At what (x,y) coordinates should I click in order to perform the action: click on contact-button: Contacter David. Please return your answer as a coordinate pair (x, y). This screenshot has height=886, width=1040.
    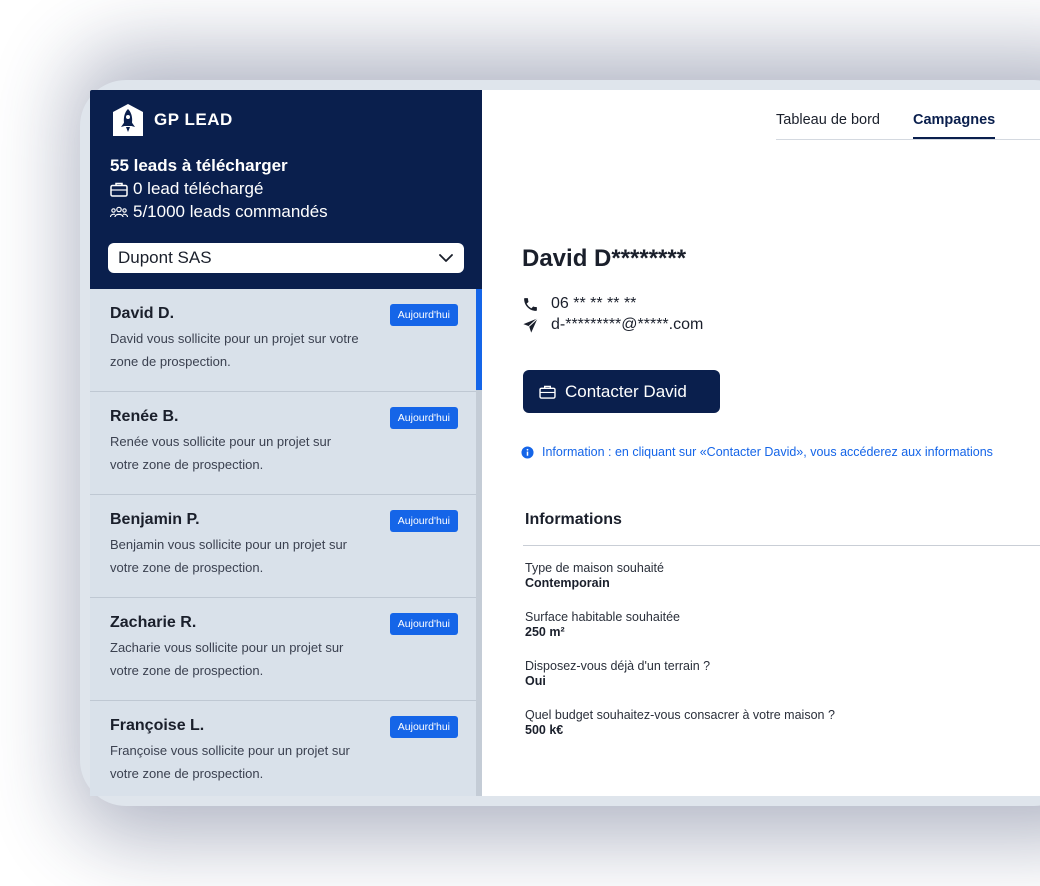
    Looking at the image, I should click on (621, 391).